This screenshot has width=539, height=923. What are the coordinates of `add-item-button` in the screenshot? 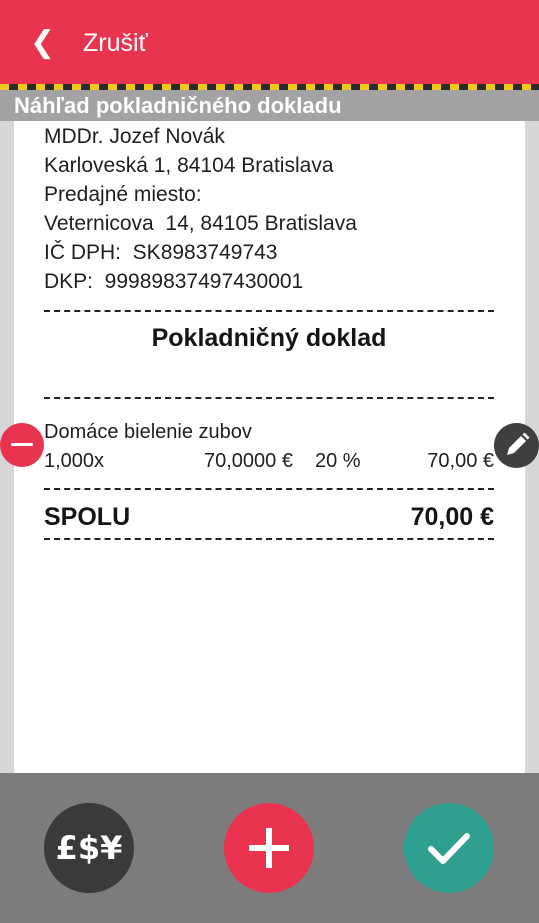 It's located at (269, 848).